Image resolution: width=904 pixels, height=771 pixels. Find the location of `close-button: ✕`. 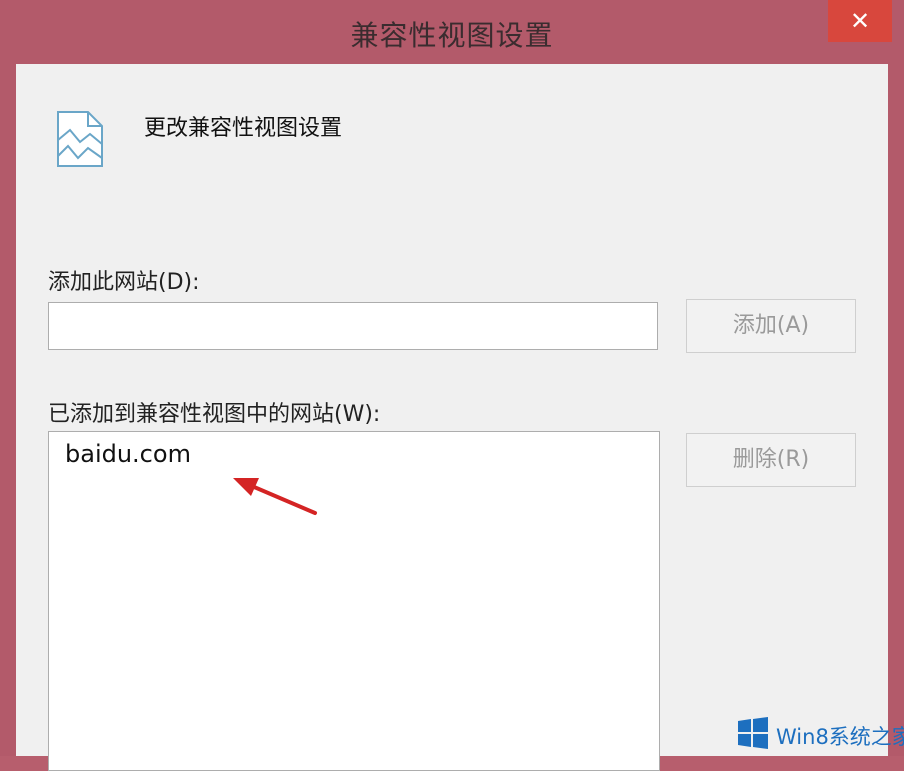

close-button: ✕ is located at coordinates (860, 21).